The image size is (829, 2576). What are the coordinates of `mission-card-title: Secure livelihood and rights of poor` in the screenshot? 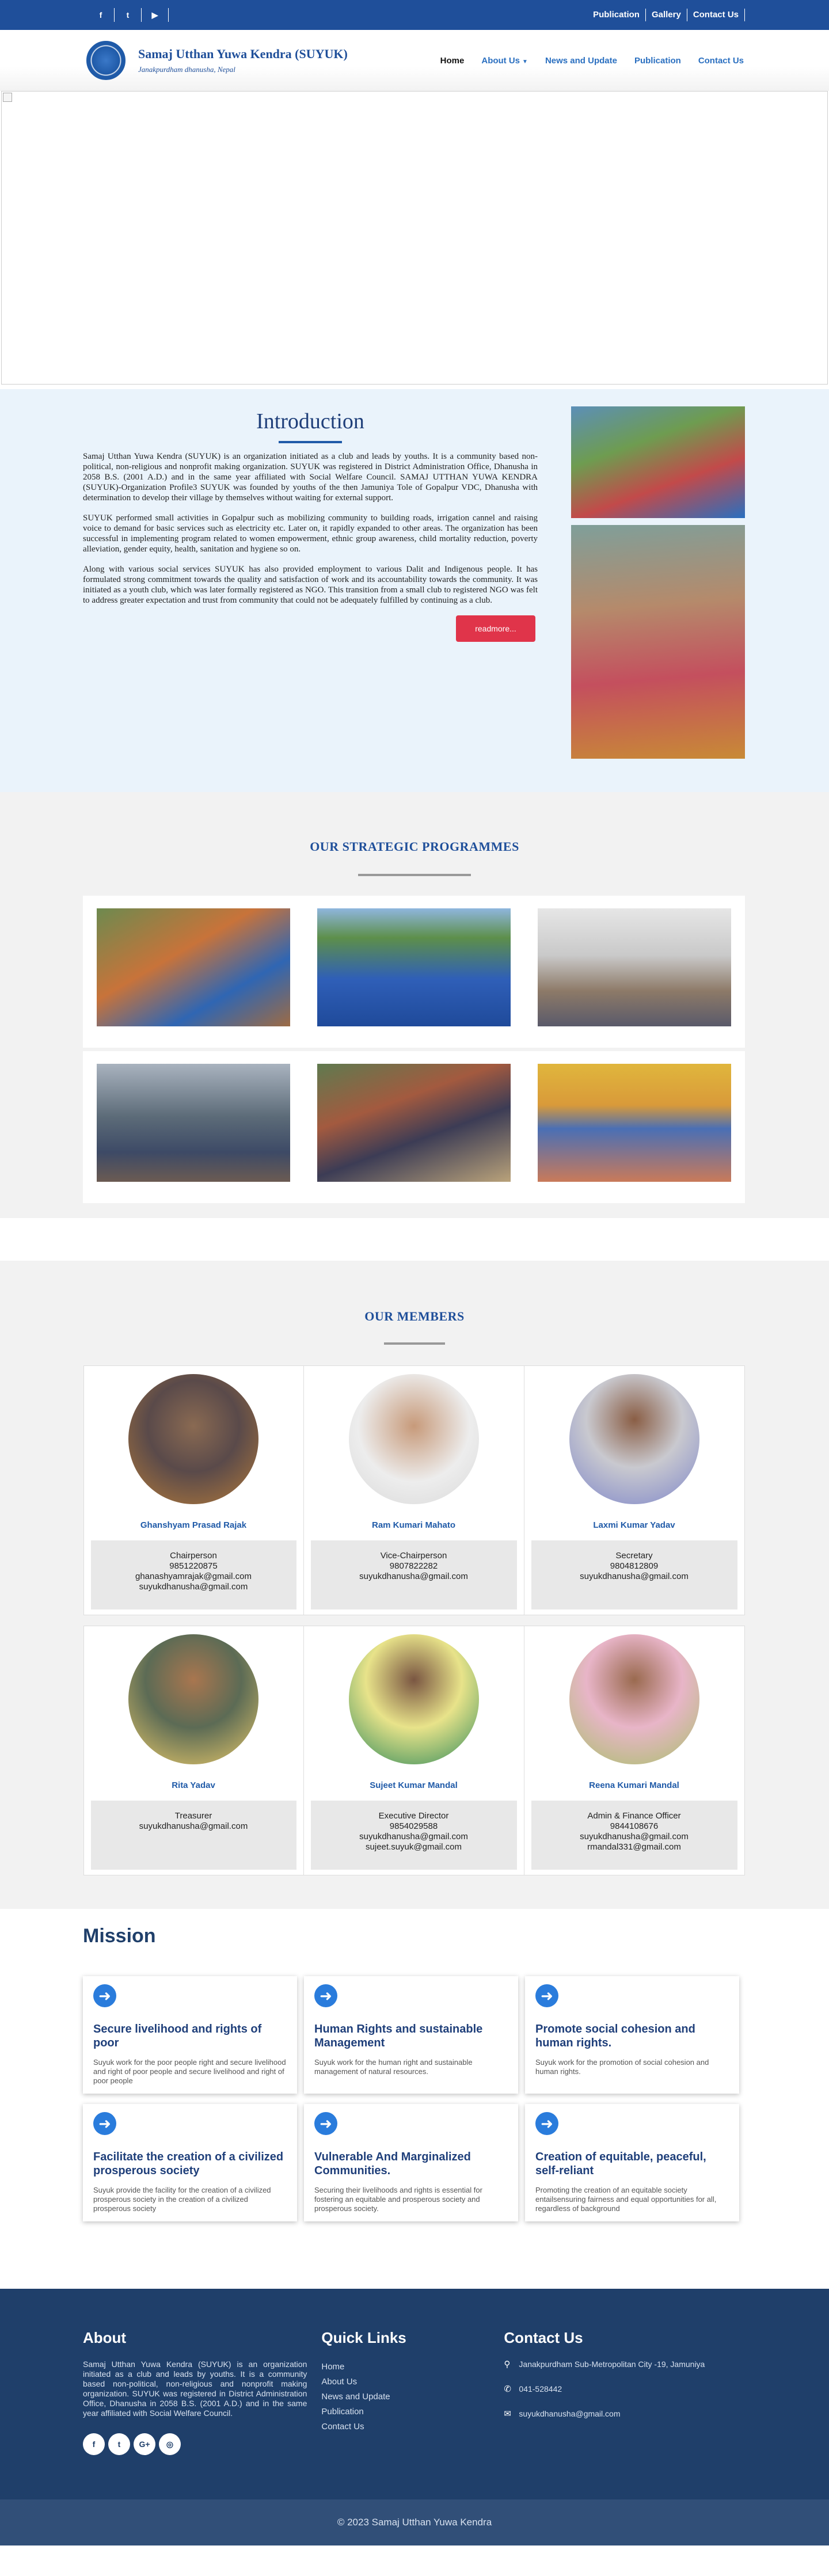 It's located at (177, 2036).